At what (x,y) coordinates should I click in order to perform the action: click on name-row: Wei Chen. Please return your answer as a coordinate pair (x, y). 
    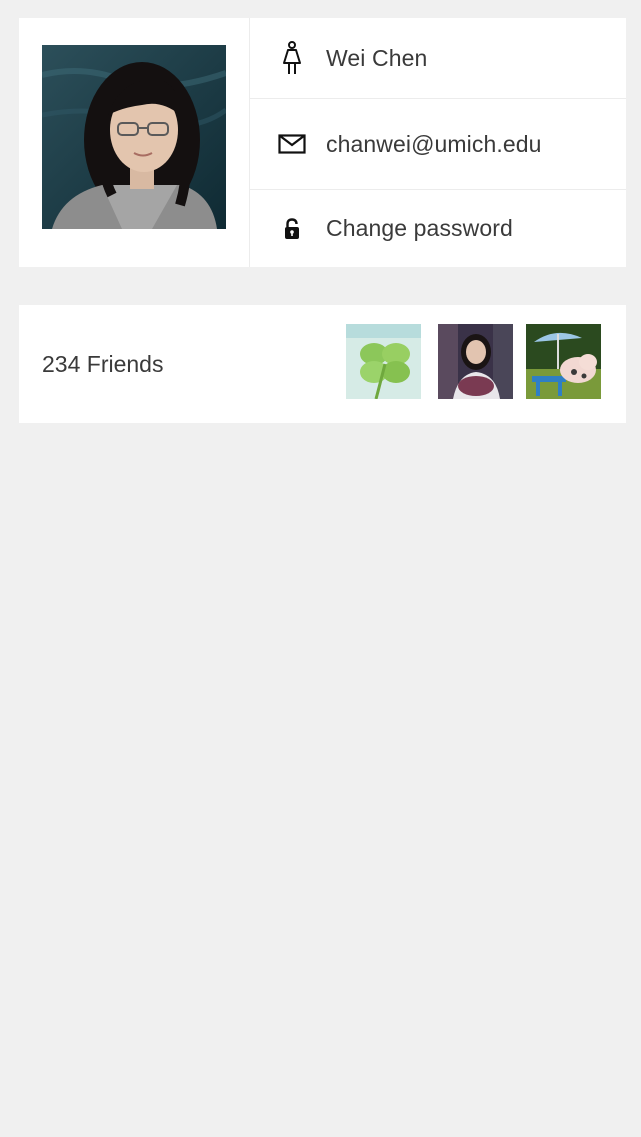
    Looking at the image, I should click on (438, 58).